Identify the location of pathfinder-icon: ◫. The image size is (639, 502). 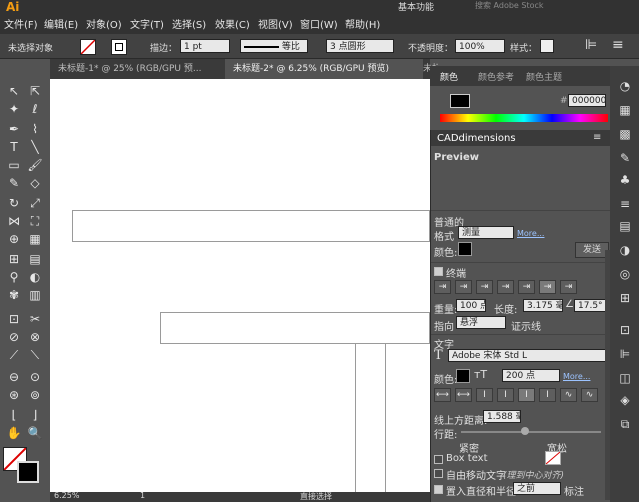
(625, 378).